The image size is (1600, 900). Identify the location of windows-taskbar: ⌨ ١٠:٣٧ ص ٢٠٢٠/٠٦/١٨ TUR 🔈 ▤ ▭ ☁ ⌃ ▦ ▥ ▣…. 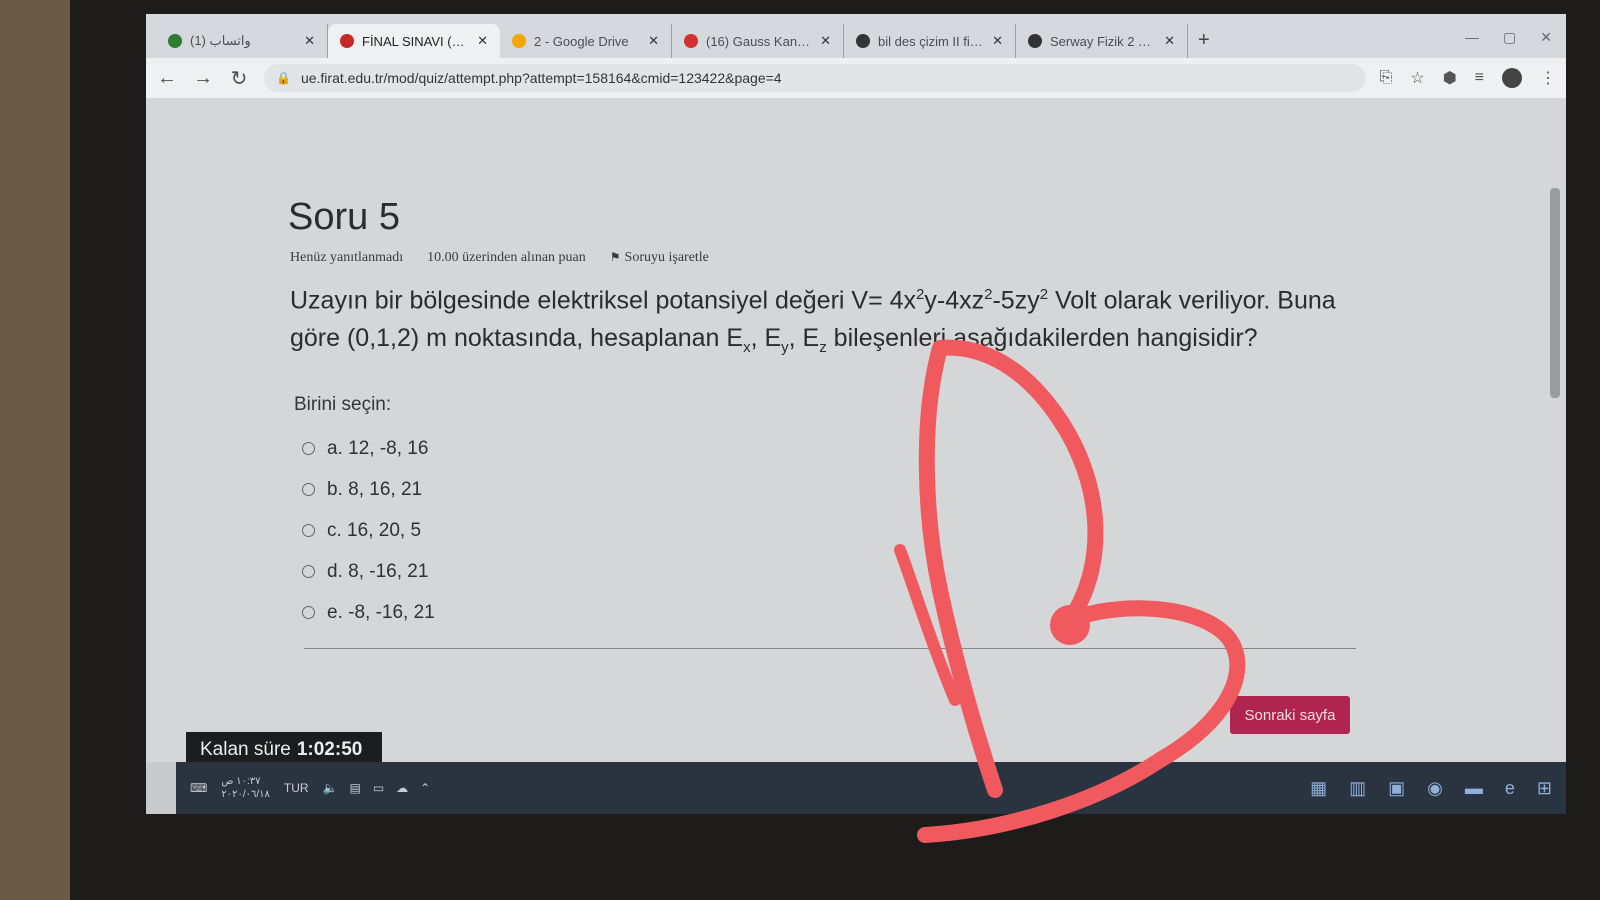
(871, 788).